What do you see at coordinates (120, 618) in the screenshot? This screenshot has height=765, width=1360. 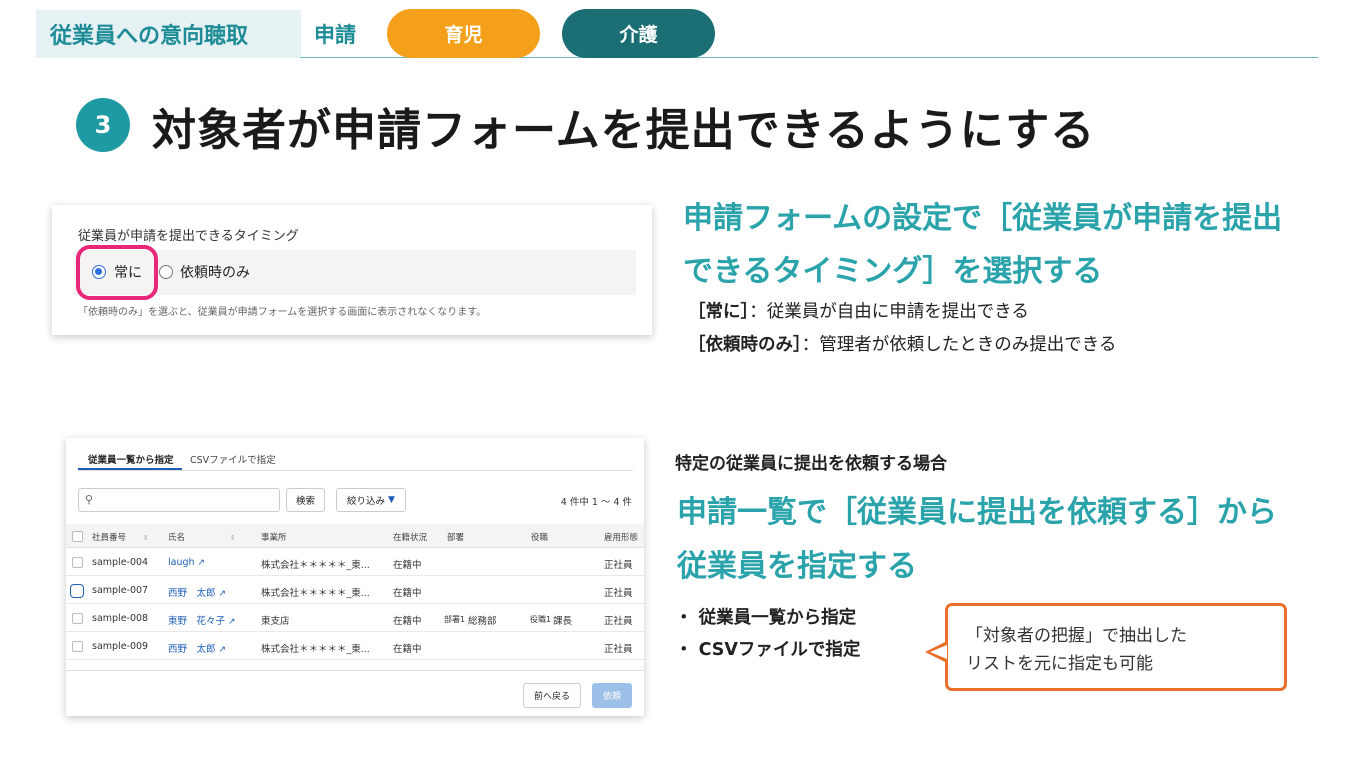 I see `employee-id: sample-008` at bounding box center [120, 618].